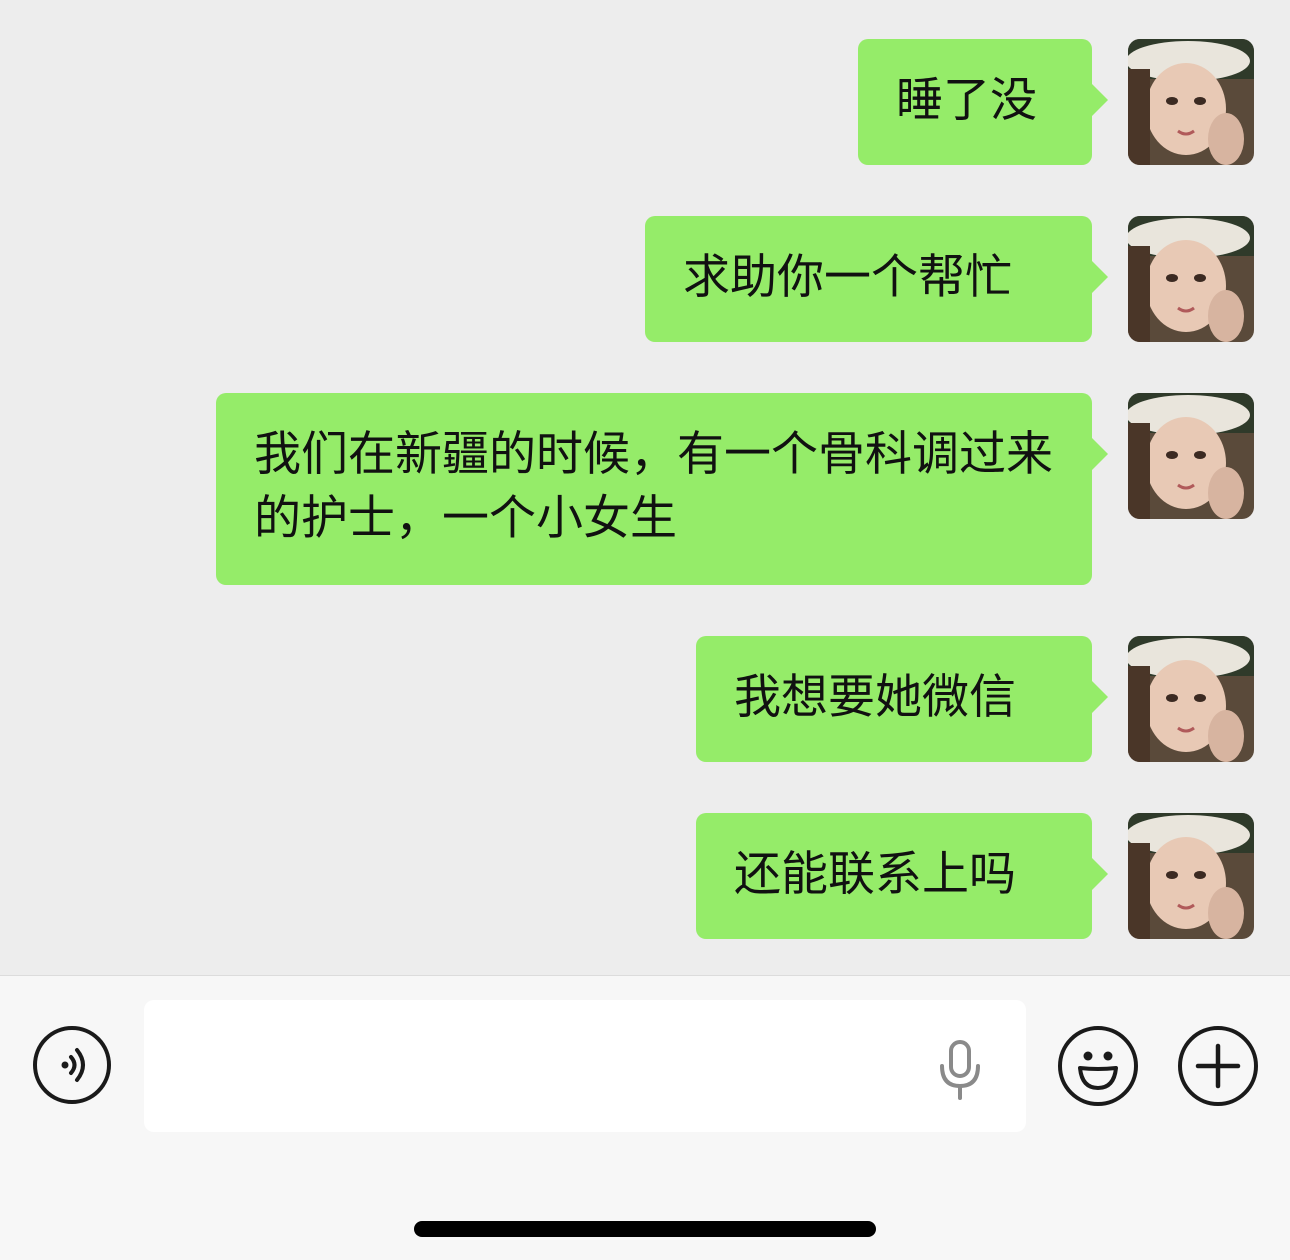 This screenshot has height=1260, width=1290. I want to click on message-row: 睡了没, so click(1056, 102).